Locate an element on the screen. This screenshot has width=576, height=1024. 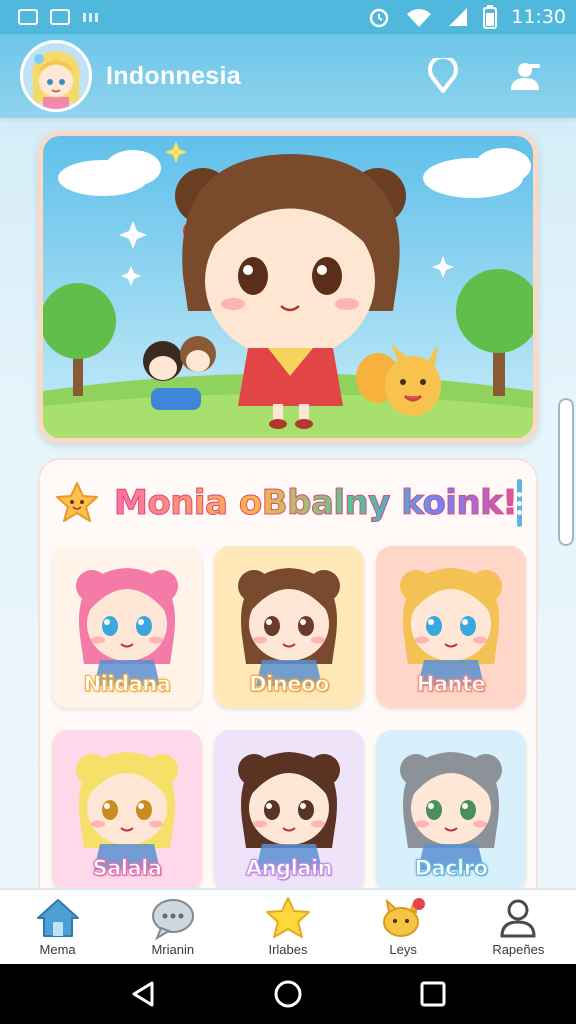
character-name: Niidana is located at coordinates (127, 684).